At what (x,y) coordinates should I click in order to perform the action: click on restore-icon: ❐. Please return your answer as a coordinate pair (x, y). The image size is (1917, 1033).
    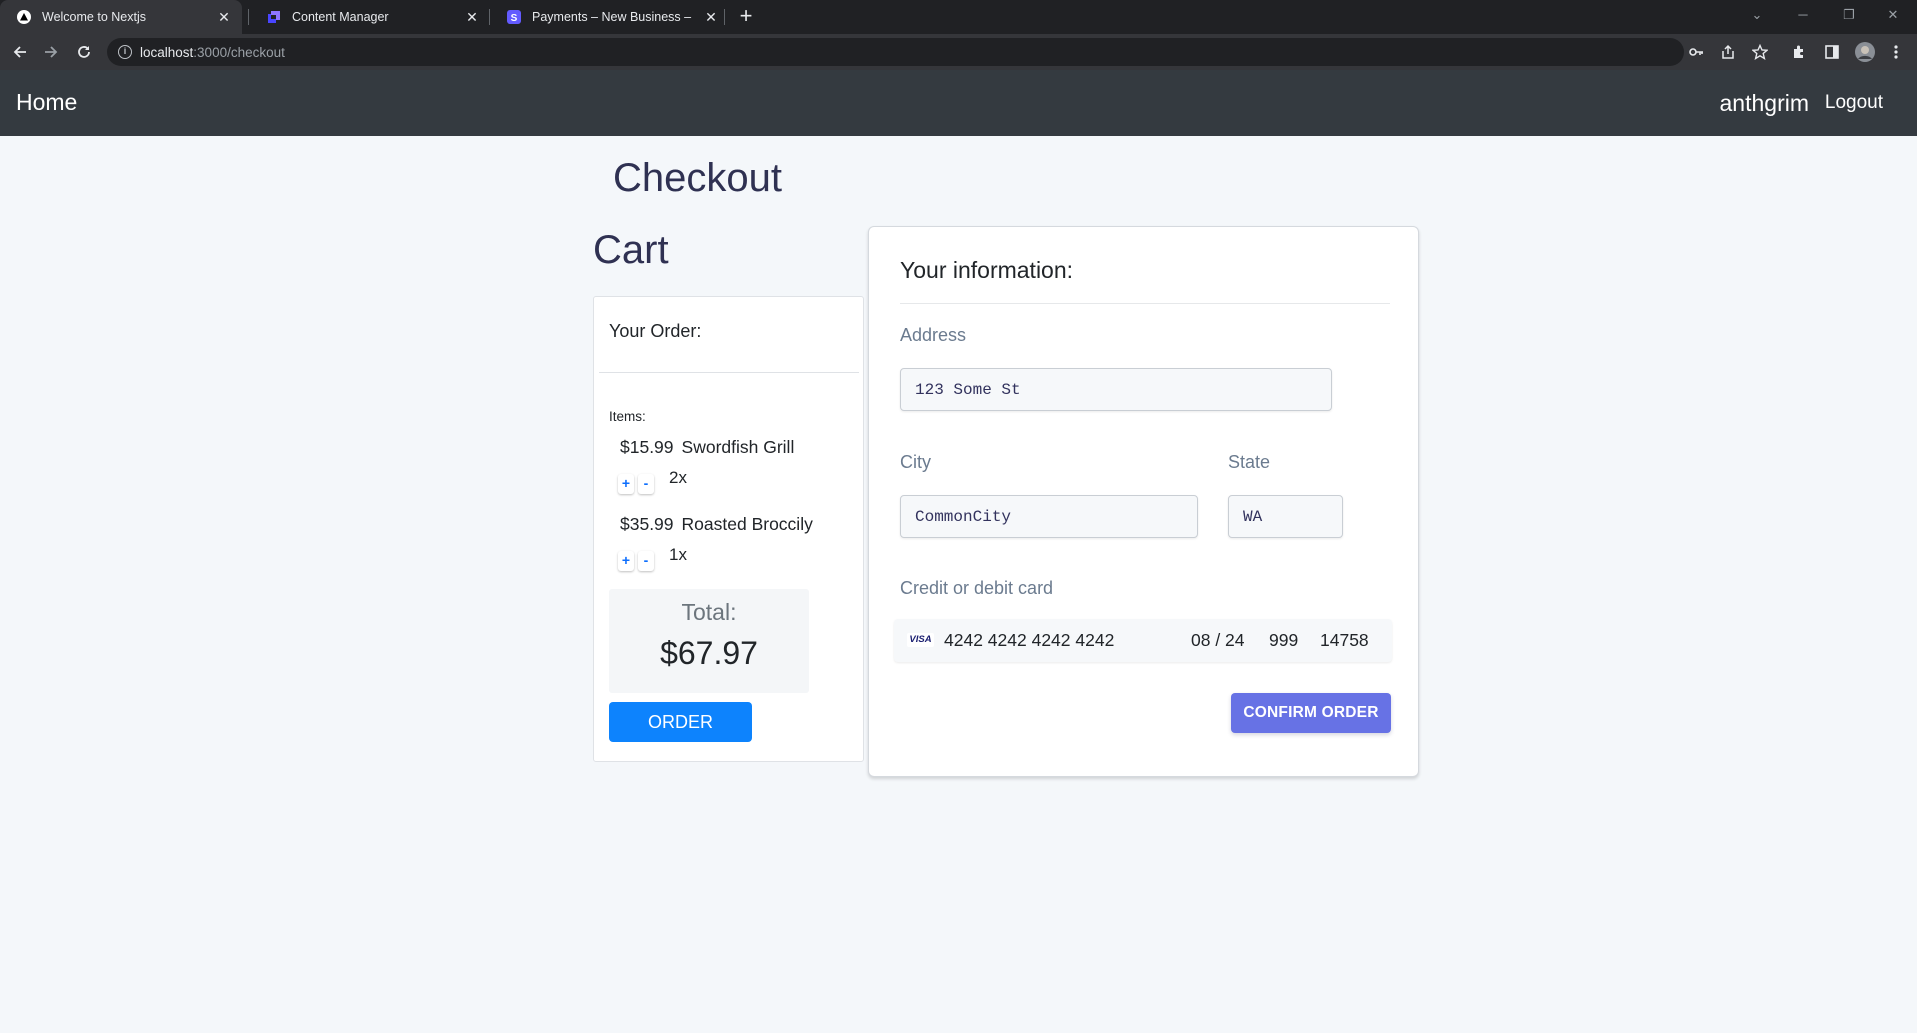
    Looking at the image, I should click on (1849, 15).